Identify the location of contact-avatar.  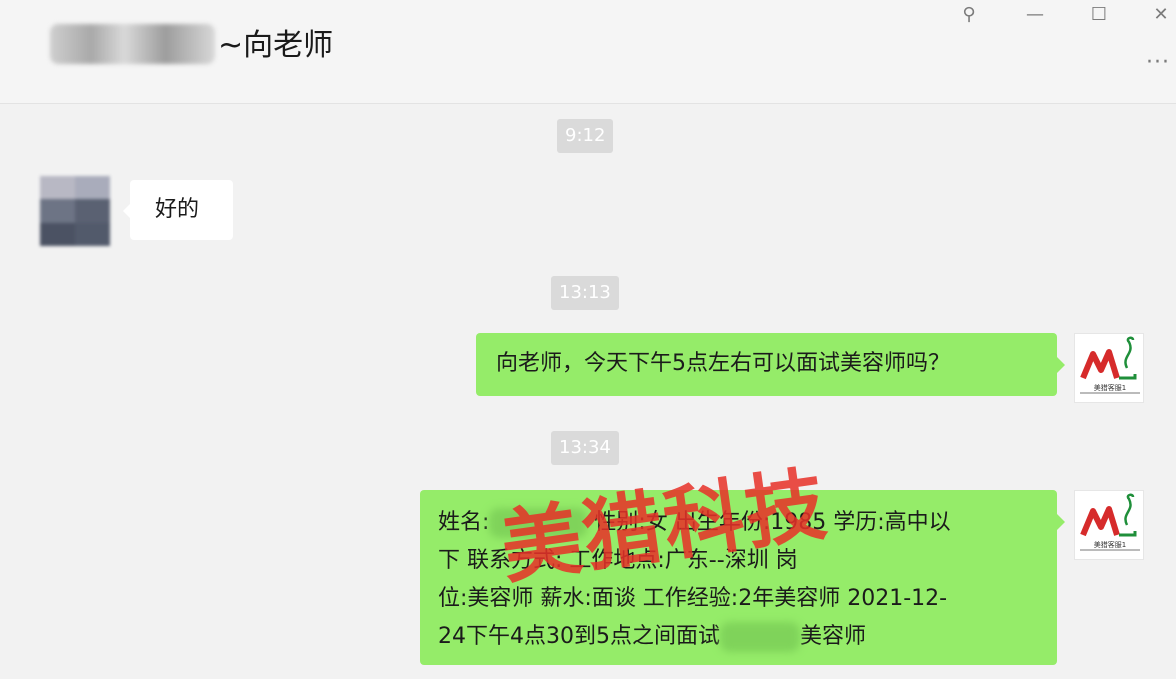
(75, 211).